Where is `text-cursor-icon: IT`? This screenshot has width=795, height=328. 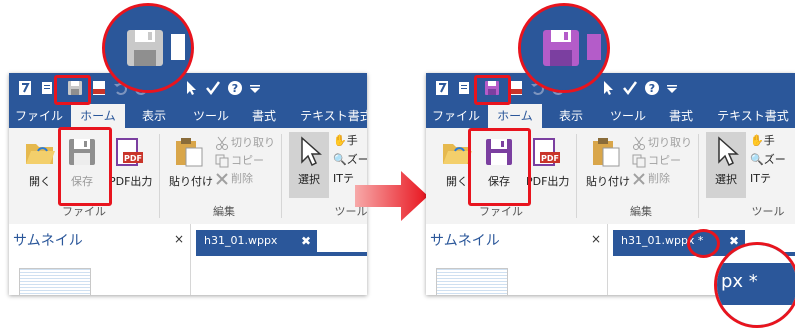
text-cursor-icon: IT is located at coordinates (338, 178).